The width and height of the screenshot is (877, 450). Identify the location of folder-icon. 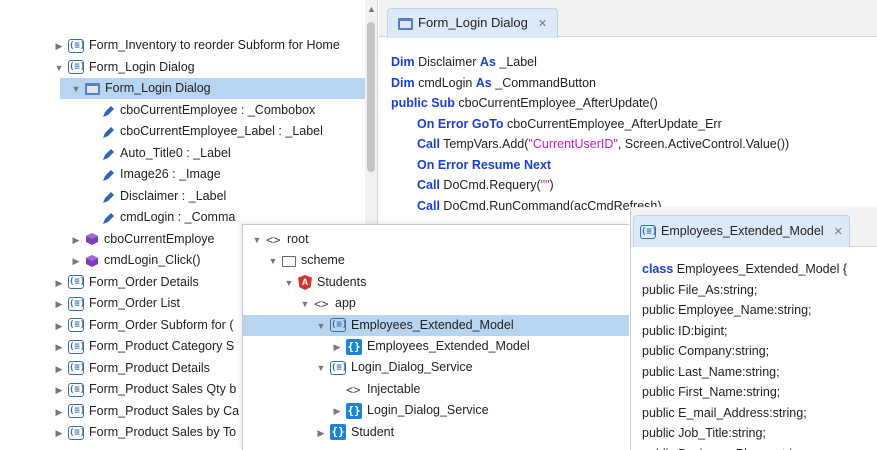
(289, 261).